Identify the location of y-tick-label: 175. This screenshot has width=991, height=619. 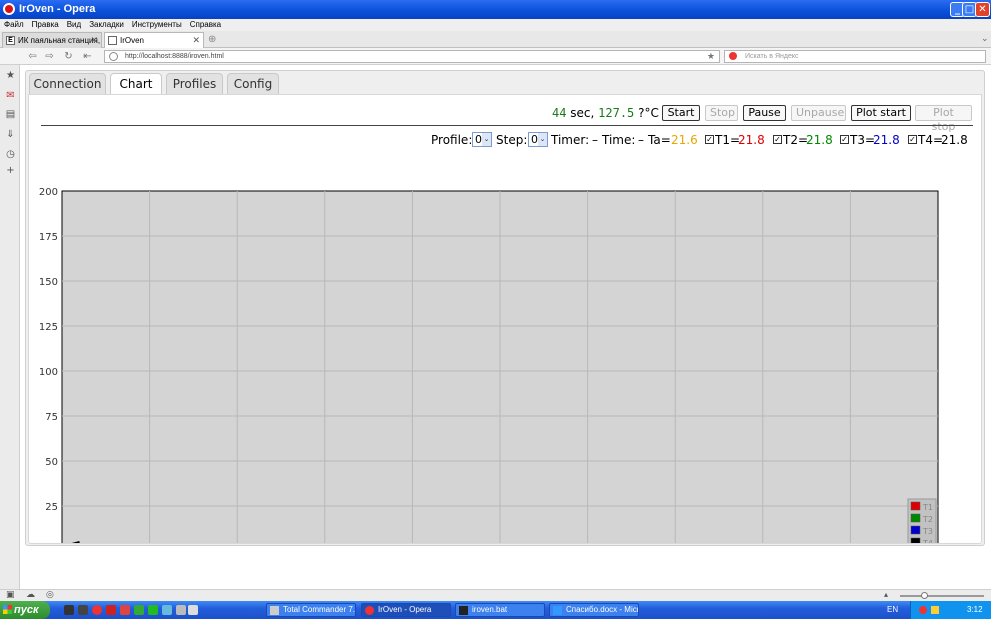
(48, 237).